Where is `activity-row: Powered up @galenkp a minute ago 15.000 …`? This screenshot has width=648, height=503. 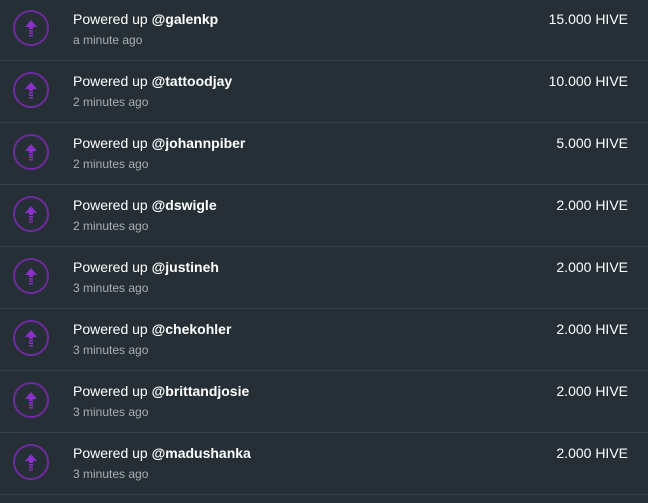 activity-row: Powered up @galenkp a minute ago 15.000 … is located at coordinates (324, 30).